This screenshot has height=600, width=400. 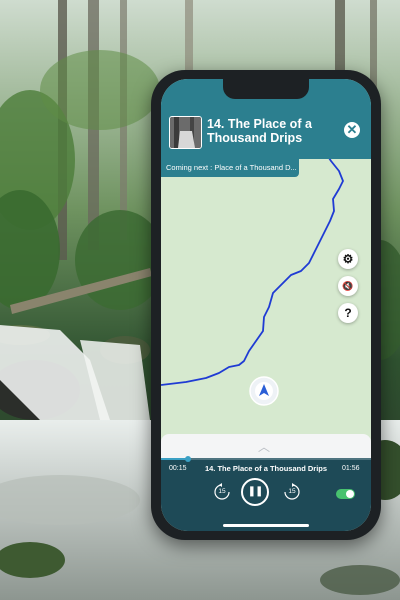 I want to click on play-pause-button: ❚❚, so click(x=255, y=492).